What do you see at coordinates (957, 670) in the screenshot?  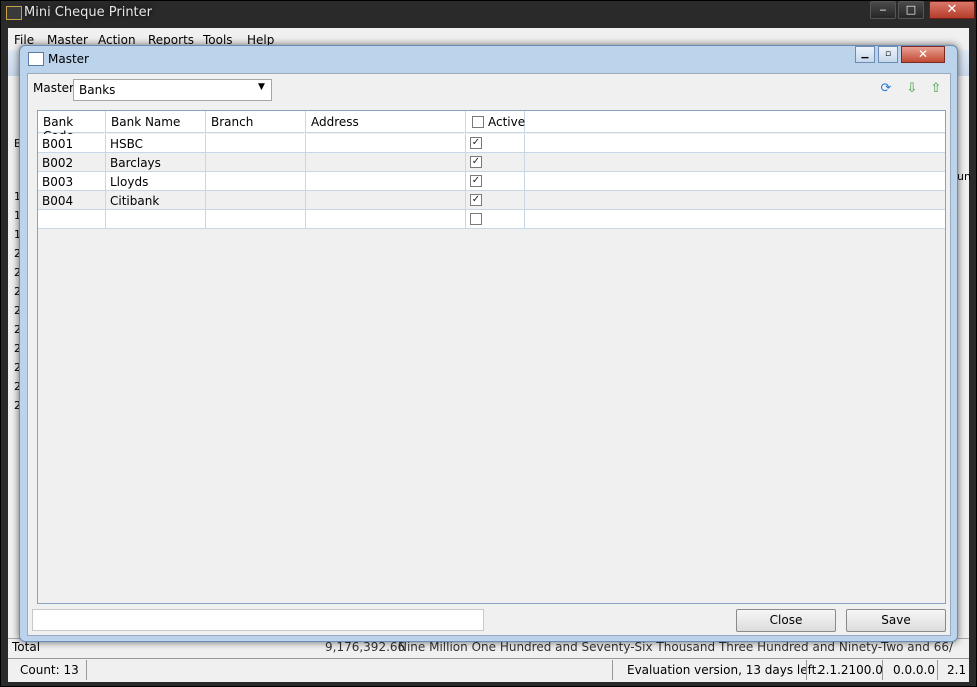 I see `status-version-short: 2.1` at bounding box center [957, 670].